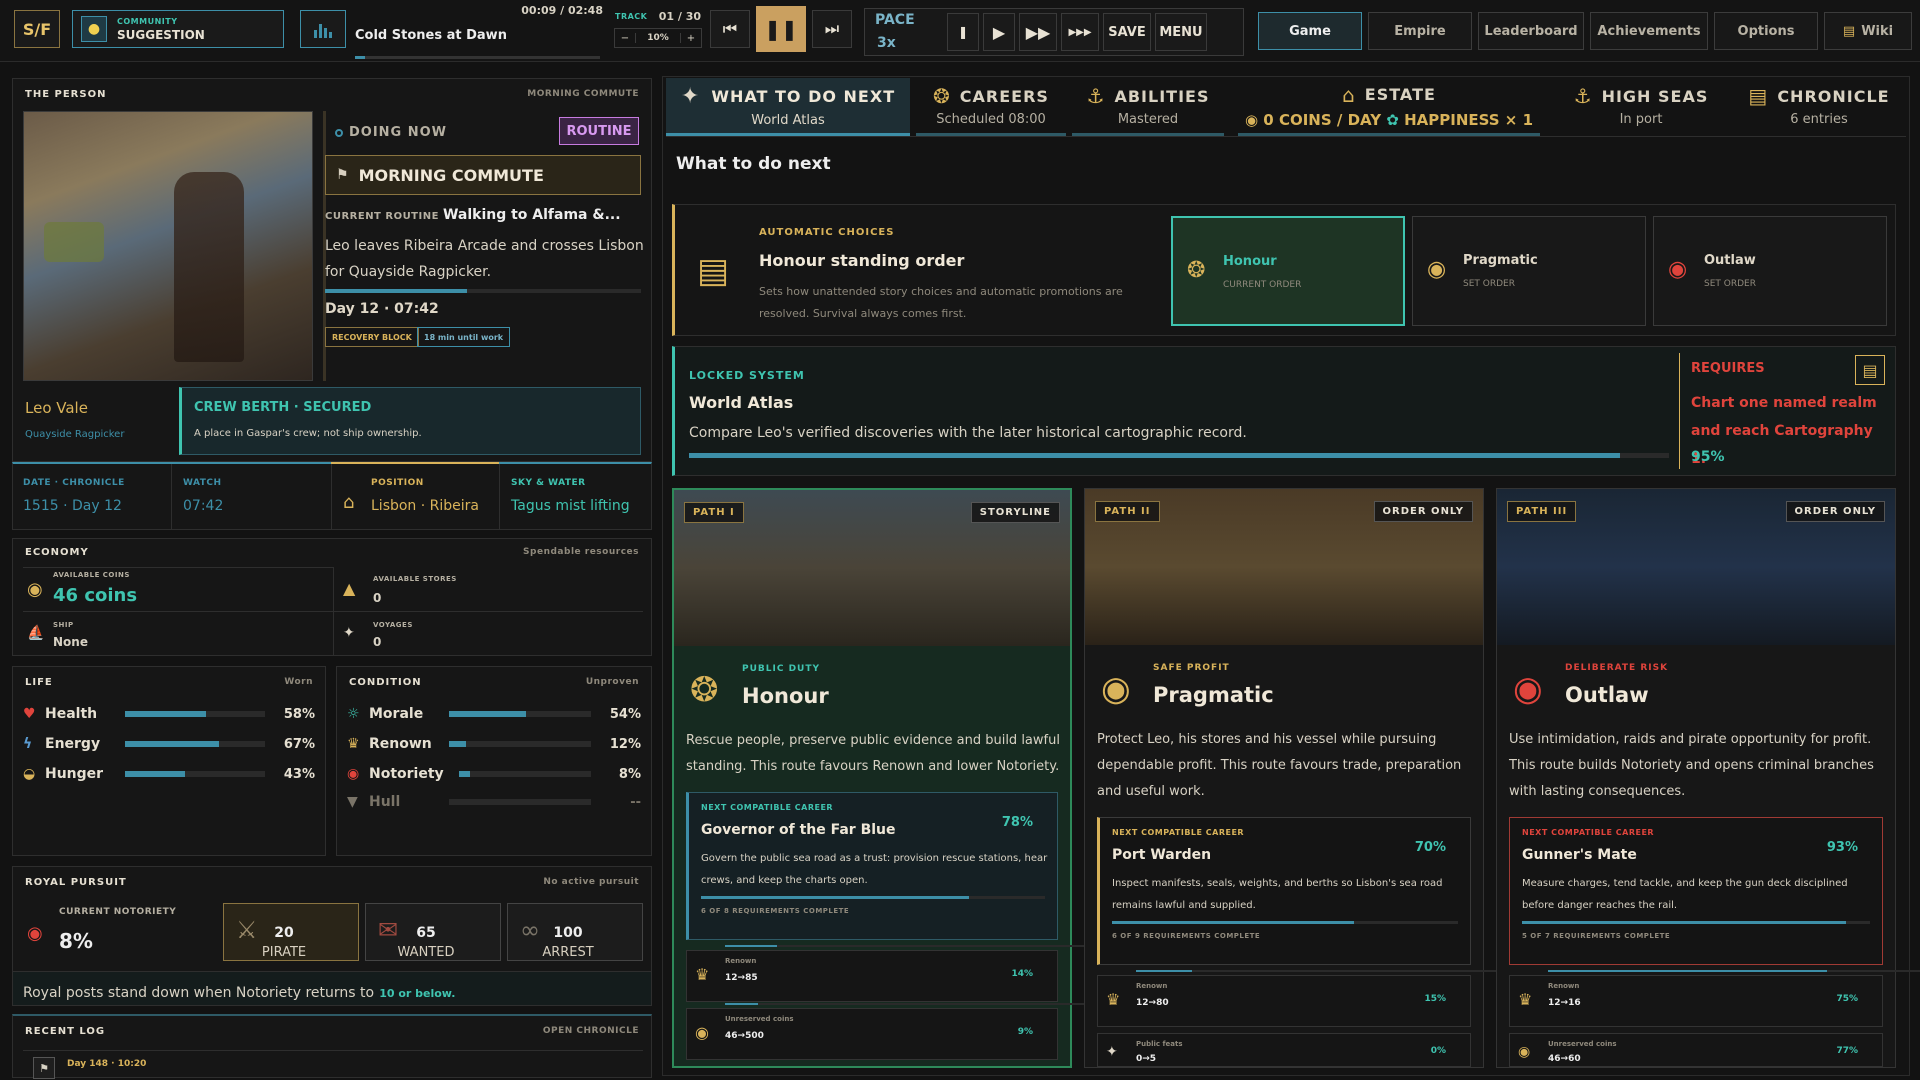 Image resolution: width=1920 pixels, height=1080 pixels. I want to click on condition-header-right: Unproven, so click(612, 682).